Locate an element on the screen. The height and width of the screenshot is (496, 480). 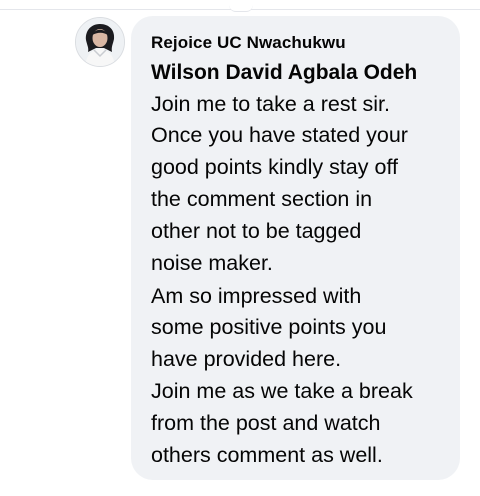
comment-text-line: others comment as well. is located at coordinates (267, 455).